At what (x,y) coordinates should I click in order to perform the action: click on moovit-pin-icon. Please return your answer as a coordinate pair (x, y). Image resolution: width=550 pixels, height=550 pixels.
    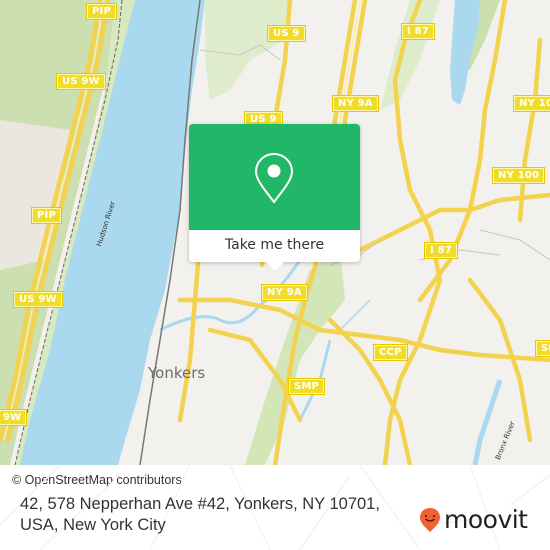
    Looking at the image, I should click on (430, 520).